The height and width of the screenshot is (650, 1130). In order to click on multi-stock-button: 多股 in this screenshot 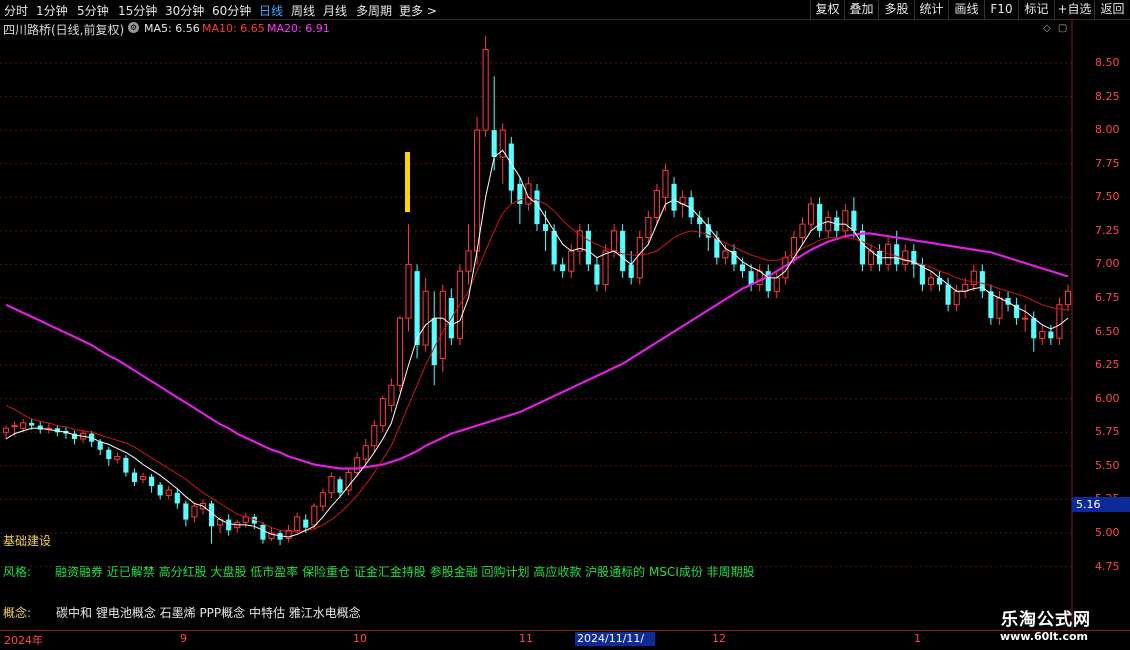, I will do `click(896, 10)`.